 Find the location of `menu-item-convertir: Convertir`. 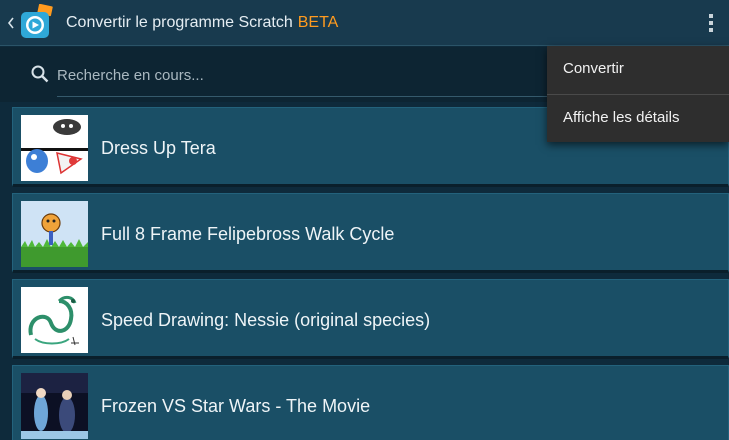

menu-item-convertir: Convertir is located at coordinates (638, 70).